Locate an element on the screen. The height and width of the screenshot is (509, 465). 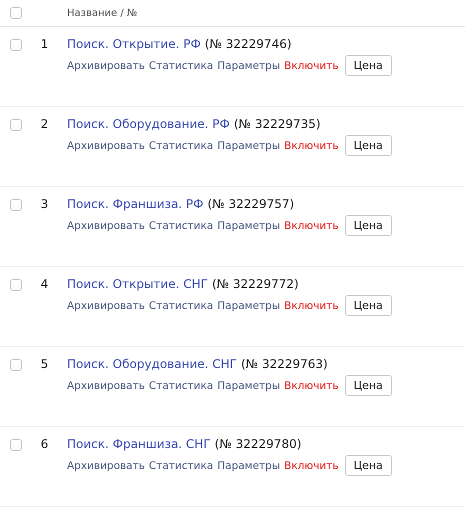
row-number: 3 is located at coordinates (45, 204).